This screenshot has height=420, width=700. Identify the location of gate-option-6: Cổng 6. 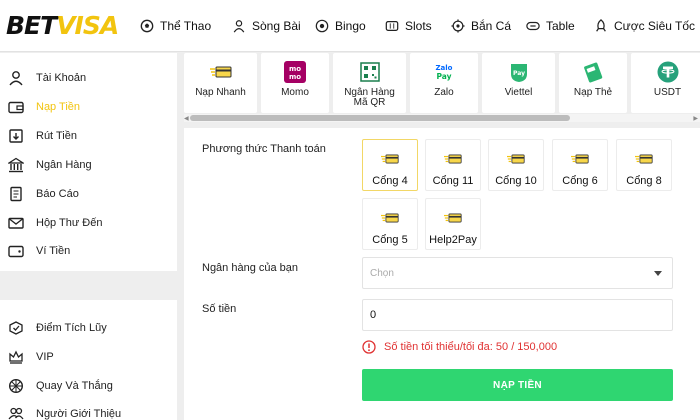
(580, 165).